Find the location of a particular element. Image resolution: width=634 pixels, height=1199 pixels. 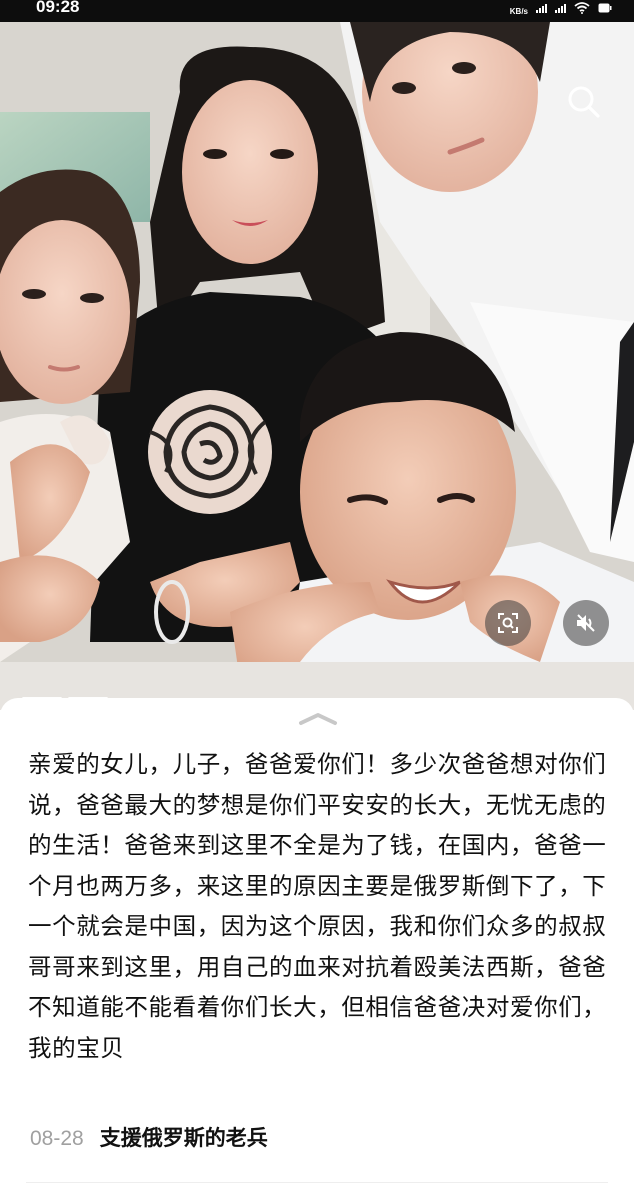

signal-icon is located at coordinates (541, 8).